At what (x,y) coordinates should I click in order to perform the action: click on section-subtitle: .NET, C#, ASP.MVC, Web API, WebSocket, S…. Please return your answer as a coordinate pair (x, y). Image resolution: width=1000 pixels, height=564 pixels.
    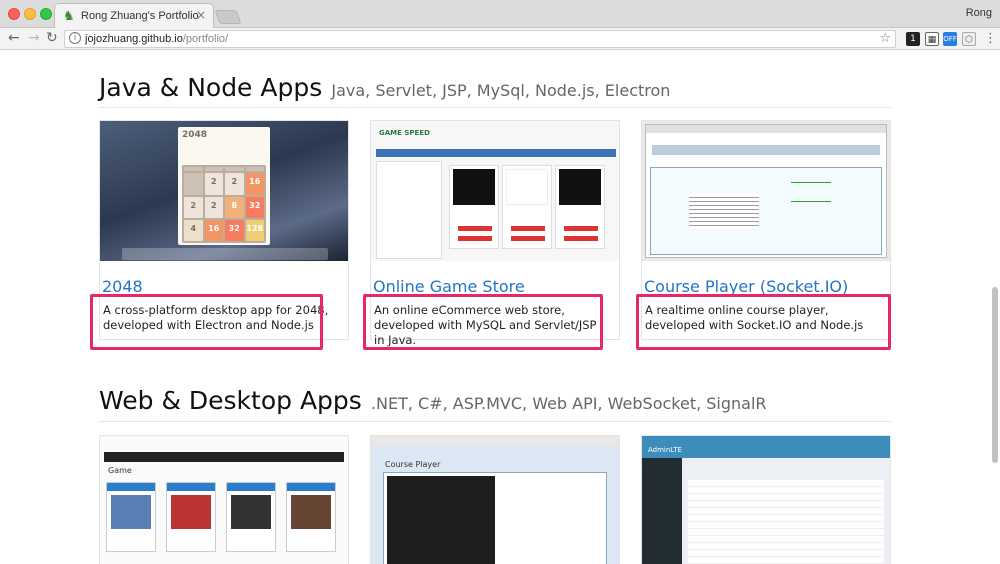
    Looking at the image, I should click on (568, 403).